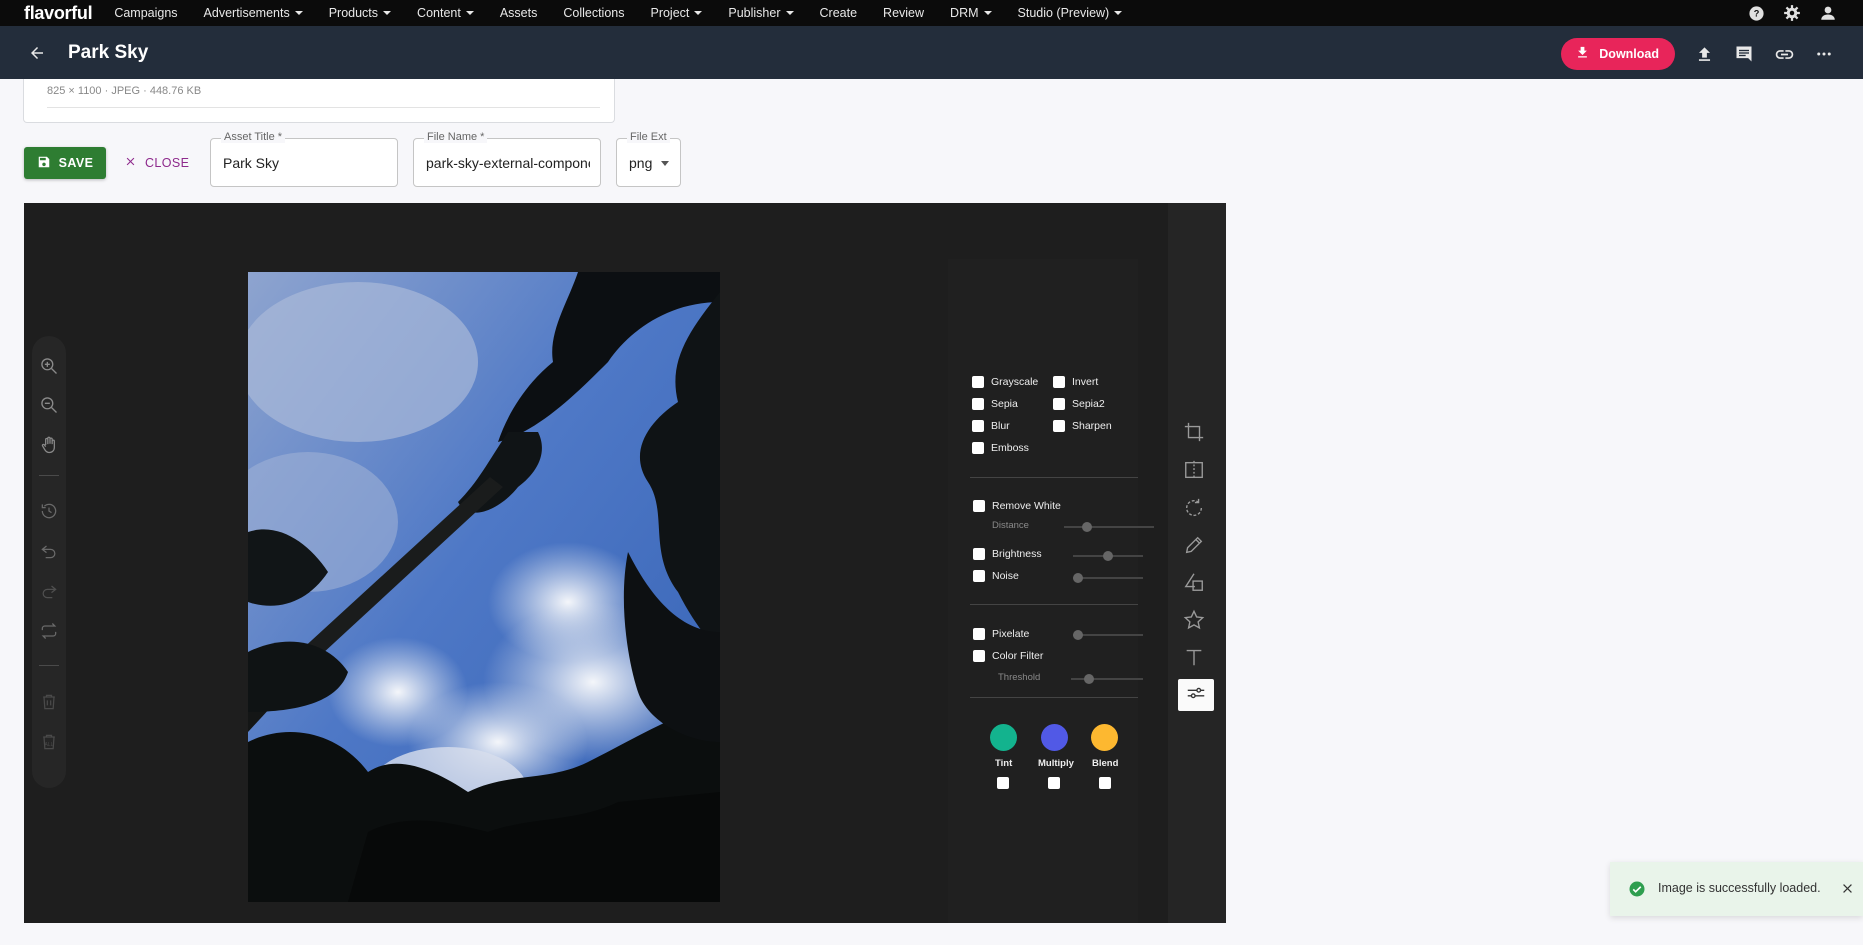 The height and width of the screenshot is (945, 1863). Describe the element at coordinates (1792, 13) in the screenshot. I see `settings-gear-icon` at that location.